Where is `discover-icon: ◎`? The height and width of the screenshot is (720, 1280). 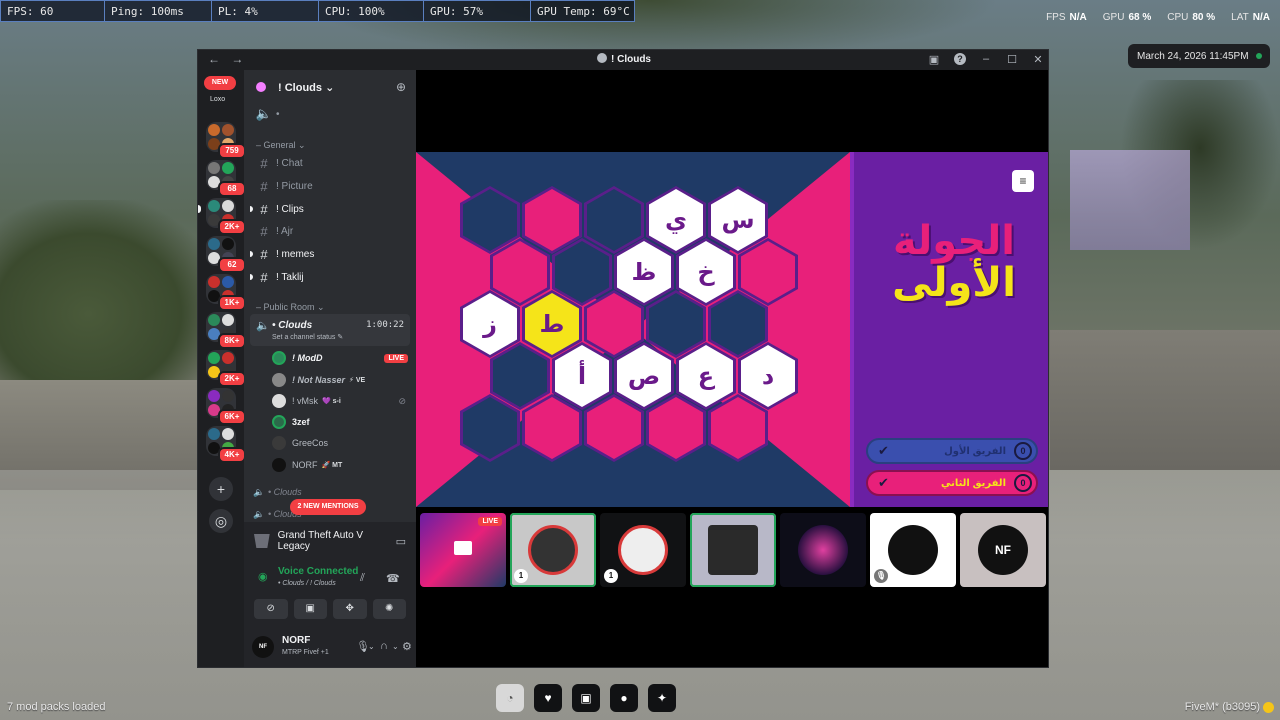 discover-icon: ◎ is located at coordinates (221, 521).